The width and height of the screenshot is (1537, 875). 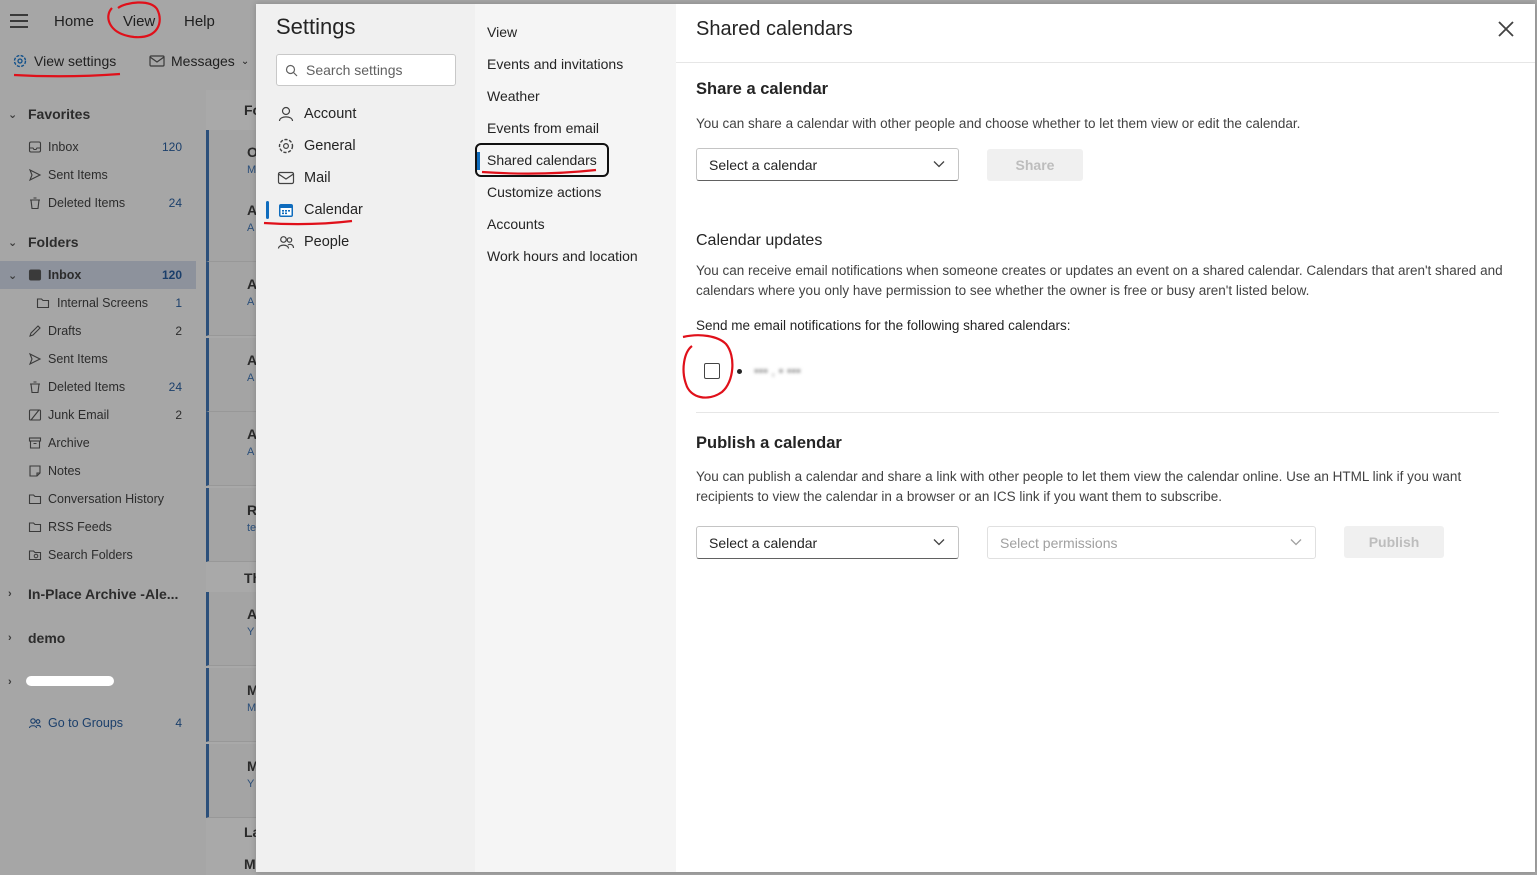 What do you see at coordinates (543, 128) in the screenshot?
I see `subcategory-events-from-email: Events from email` at bounding box center [543, 128].